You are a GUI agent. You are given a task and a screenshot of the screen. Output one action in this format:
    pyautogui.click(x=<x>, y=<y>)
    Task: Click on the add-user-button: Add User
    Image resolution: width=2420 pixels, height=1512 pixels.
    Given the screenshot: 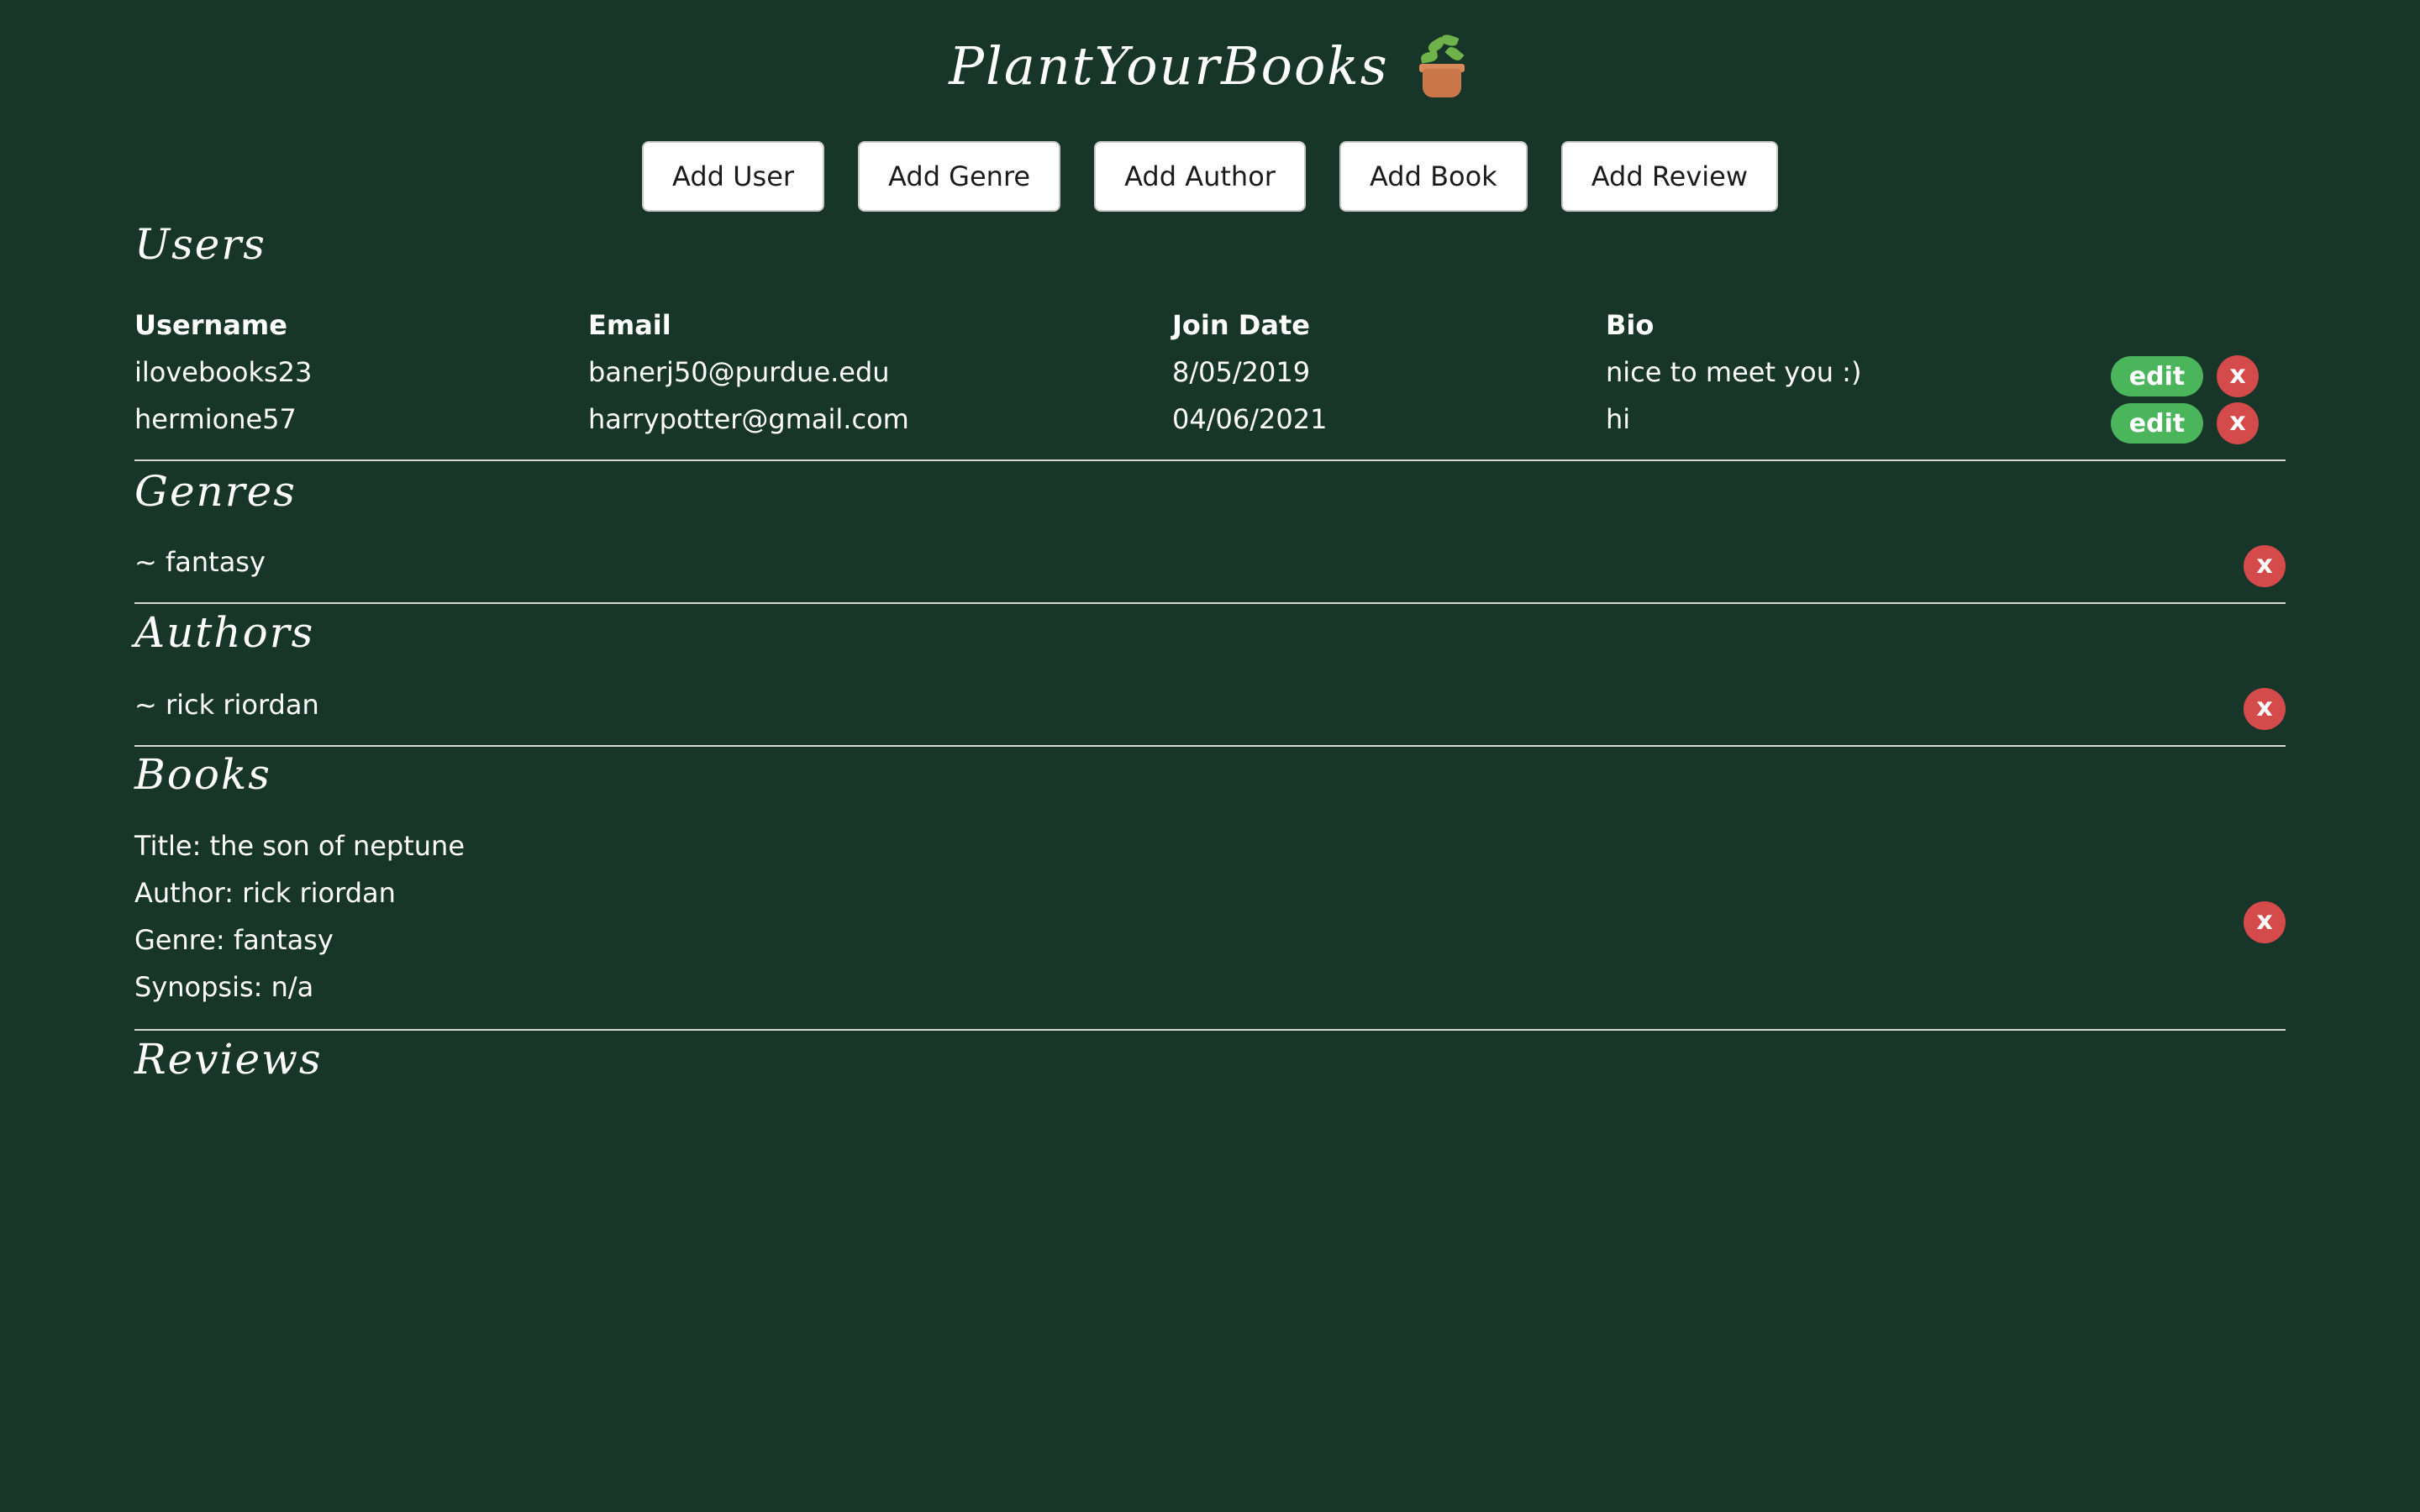 What is the action you would take?
    pyautogui.click(x=733, y=176)
    